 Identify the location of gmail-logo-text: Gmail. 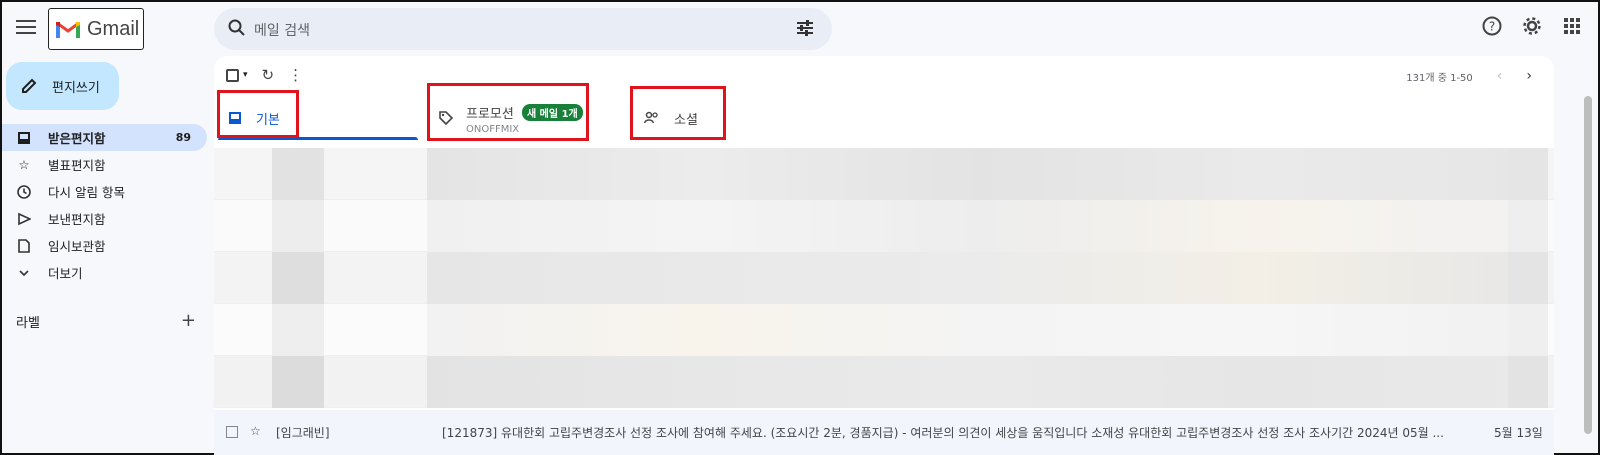
(113, 28).